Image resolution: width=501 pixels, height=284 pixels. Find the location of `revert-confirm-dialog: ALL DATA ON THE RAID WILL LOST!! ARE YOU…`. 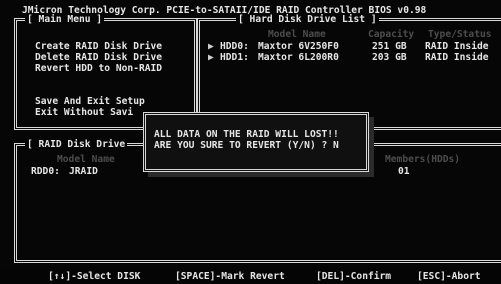

revert-confirm-dialog: ALL DATA ON THE RAID WILL LOST!! ARE YOU… is located at coordinates (256, 142).